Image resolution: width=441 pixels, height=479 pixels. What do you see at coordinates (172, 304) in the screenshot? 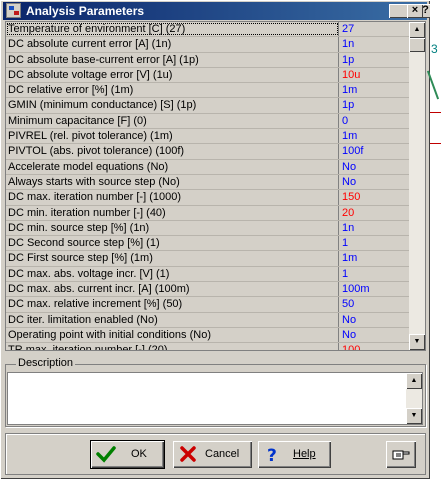
I see `parameter-name: DC max. relative increment [%] (50)` at bounding box center [172, 304].